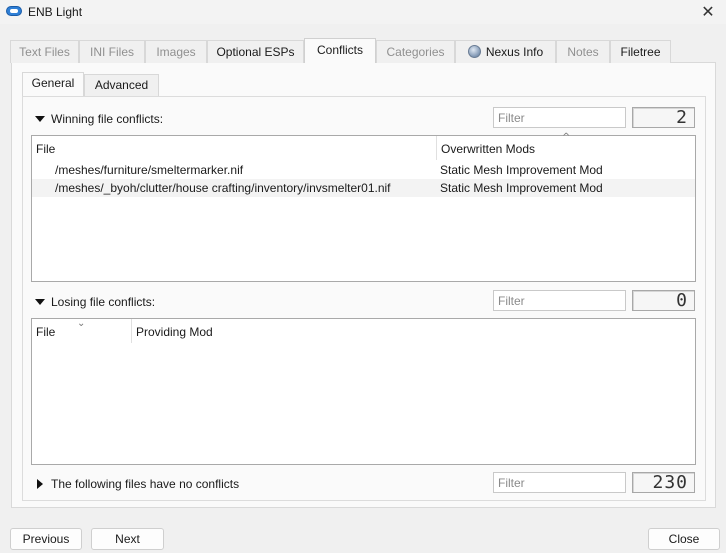 This screenshot has width=726, height=553. I want to click on tab-notes: Notes, so click(583, 51).